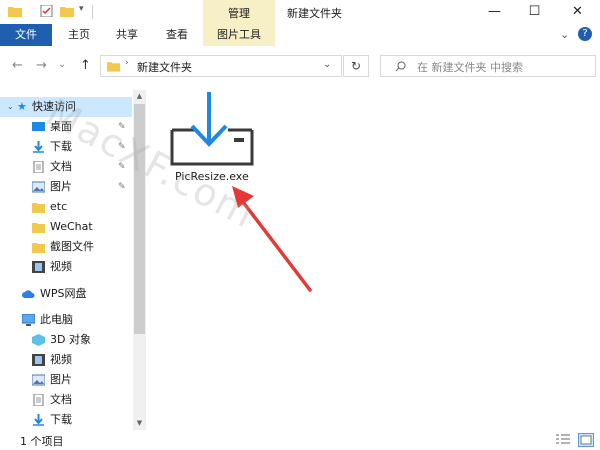  I want to click on close-button: ✕, so click(577, 12).